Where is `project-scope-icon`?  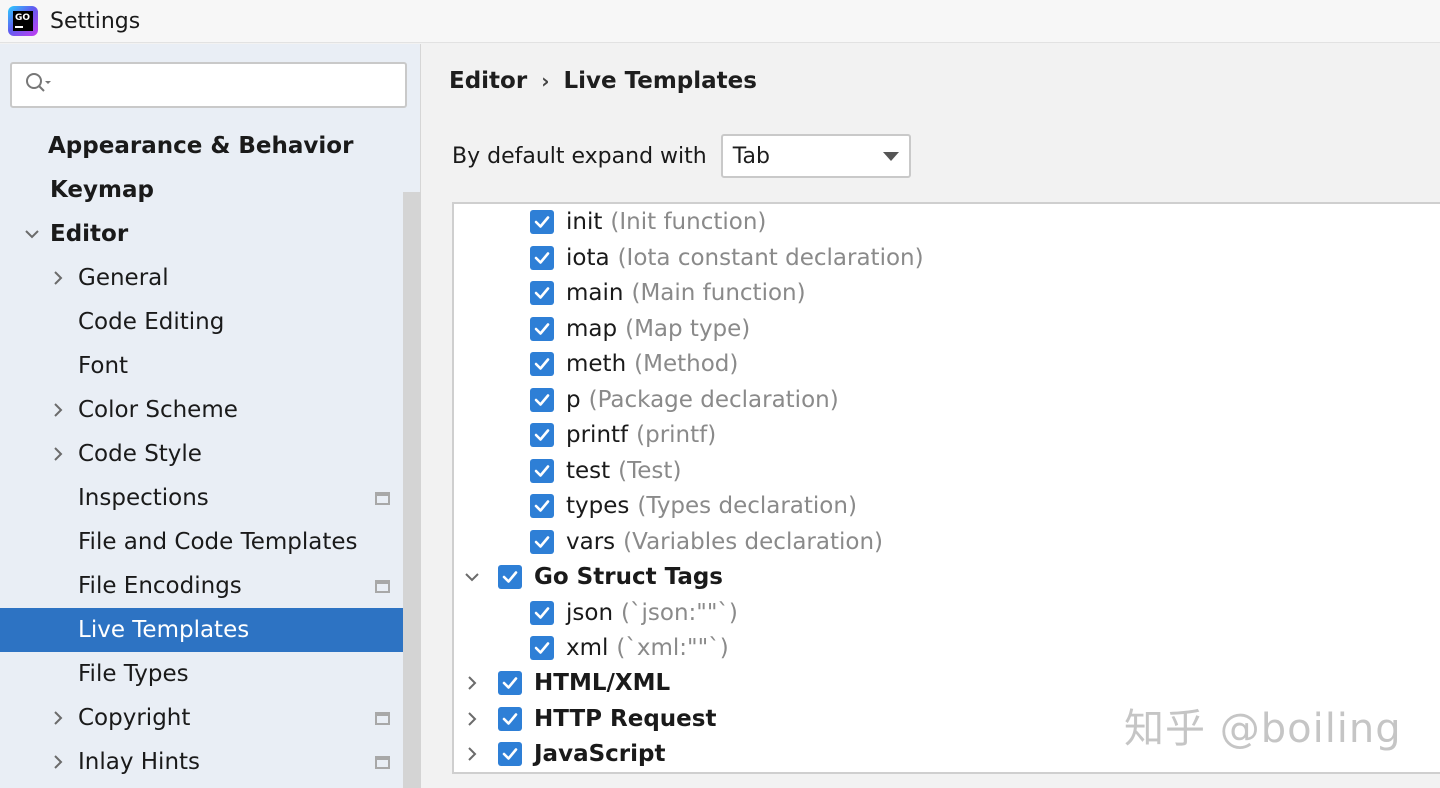
project-scope-icon is located at coordinates (382, 586).